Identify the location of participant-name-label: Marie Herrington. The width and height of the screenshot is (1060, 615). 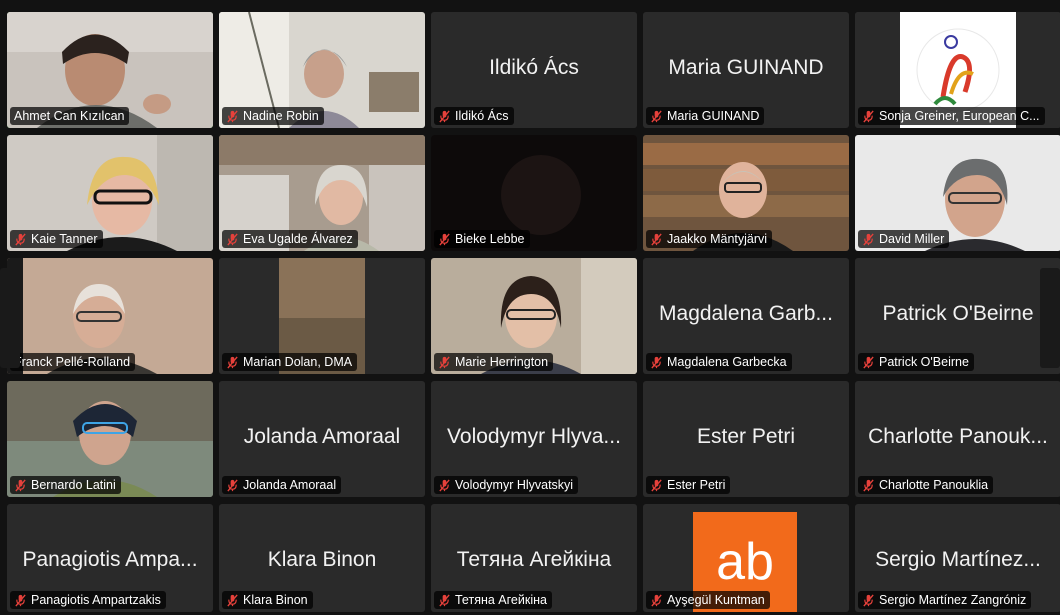
(494, 362).